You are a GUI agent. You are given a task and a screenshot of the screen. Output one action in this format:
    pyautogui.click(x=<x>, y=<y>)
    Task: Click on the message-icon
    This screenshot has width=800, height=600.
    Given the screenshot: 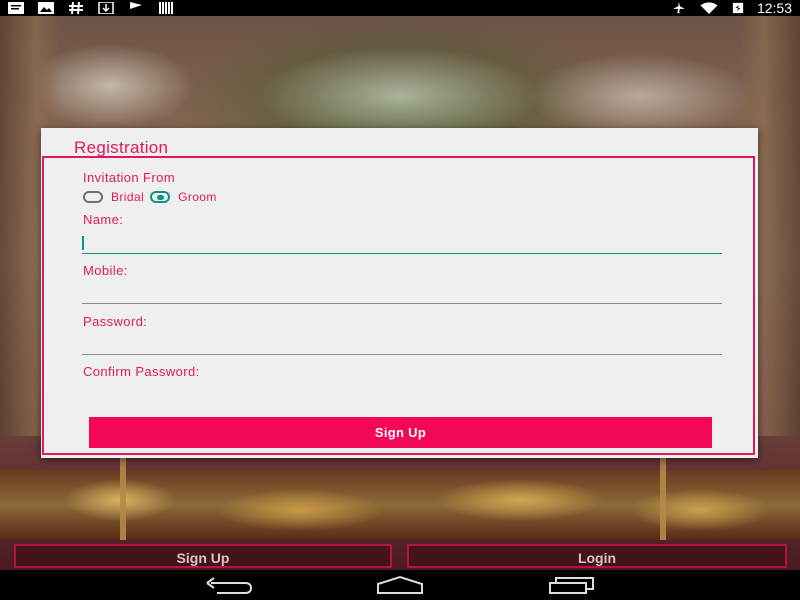 What is the action you would take?
    pyautogui.click(x=16, y=8)
    